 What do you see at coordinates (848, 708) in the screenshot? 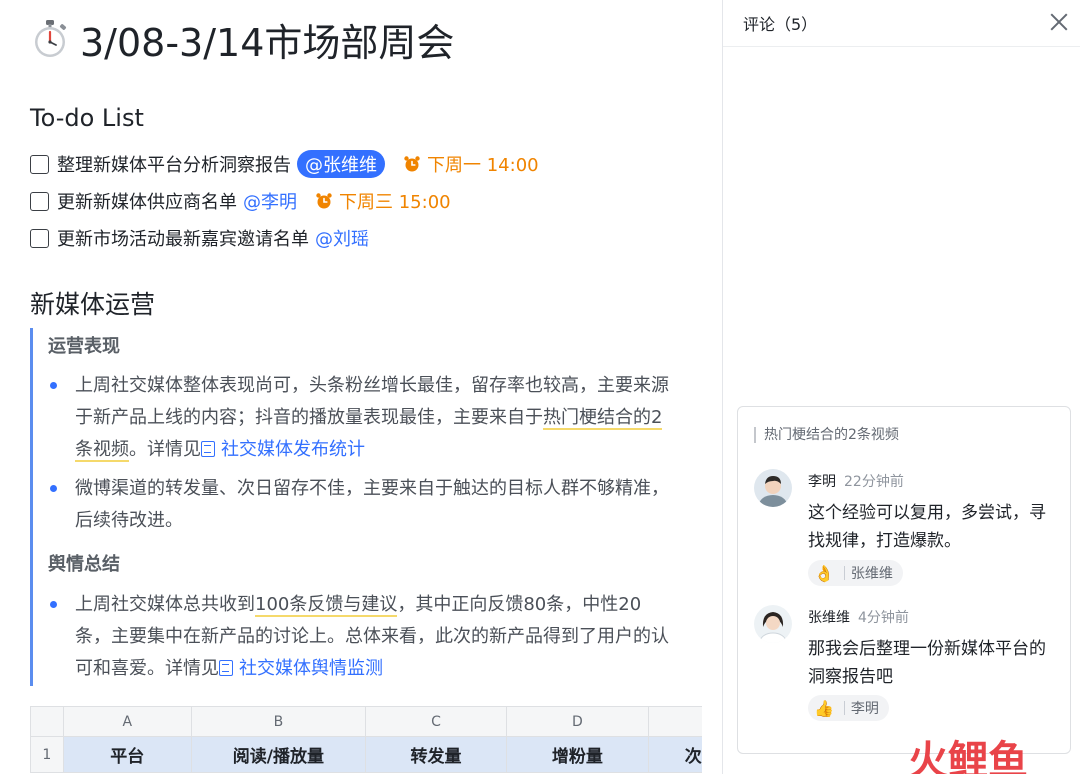
I see `reaction-chip: 👍 李明` at bounding box center [848, 708].